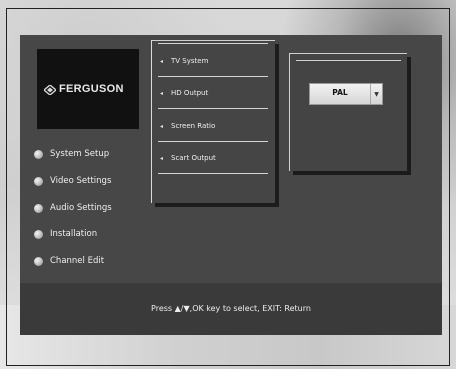 The image size is (456, 369). Describe the element at coordinates (190, 61) in the screenshot. I see `submenu-item-label: TV System` at that location.